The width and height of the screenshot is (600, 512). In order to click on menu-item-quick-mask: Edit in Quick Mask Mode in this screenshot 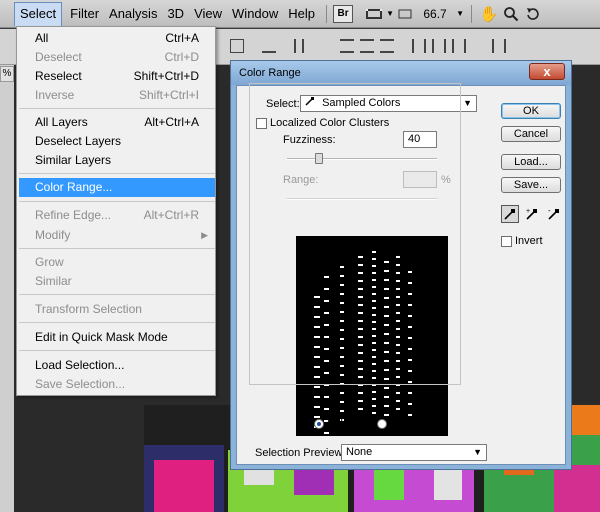, I will do `click(116, 337)`.